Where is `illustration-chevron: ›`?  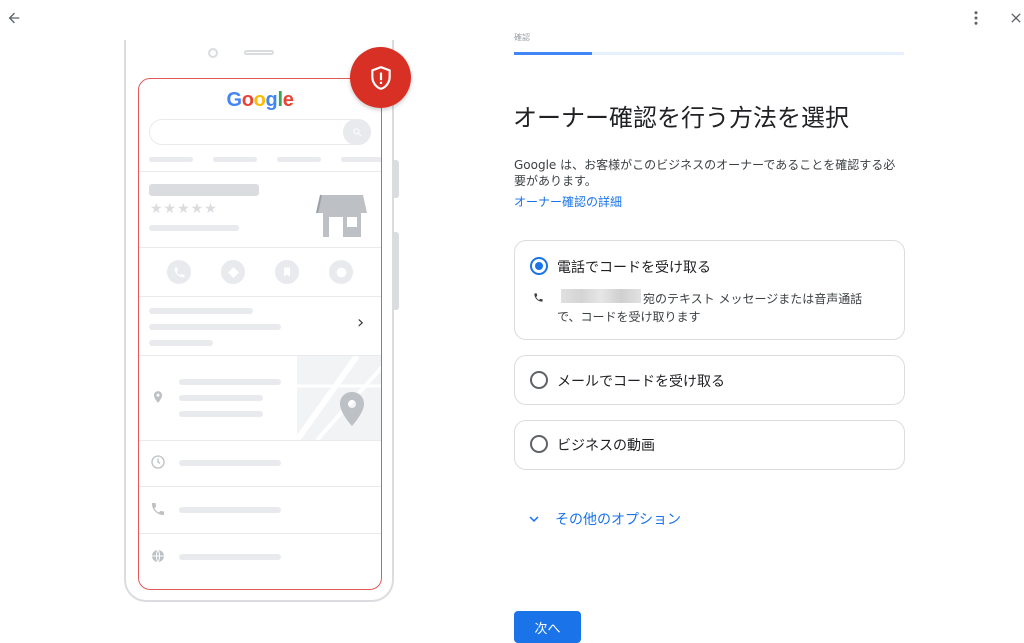 illustration-chevron: › is located at coordinates (361, 322).